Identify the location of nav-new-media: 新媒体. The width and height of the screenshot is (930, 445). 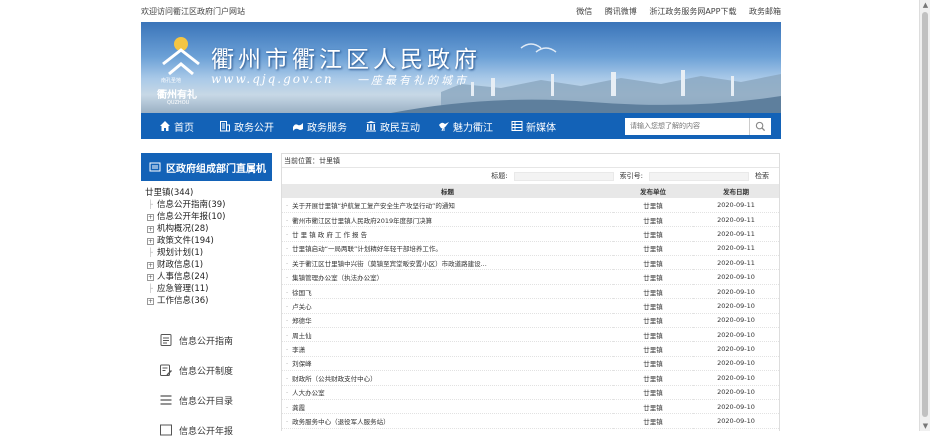
(533, 126).